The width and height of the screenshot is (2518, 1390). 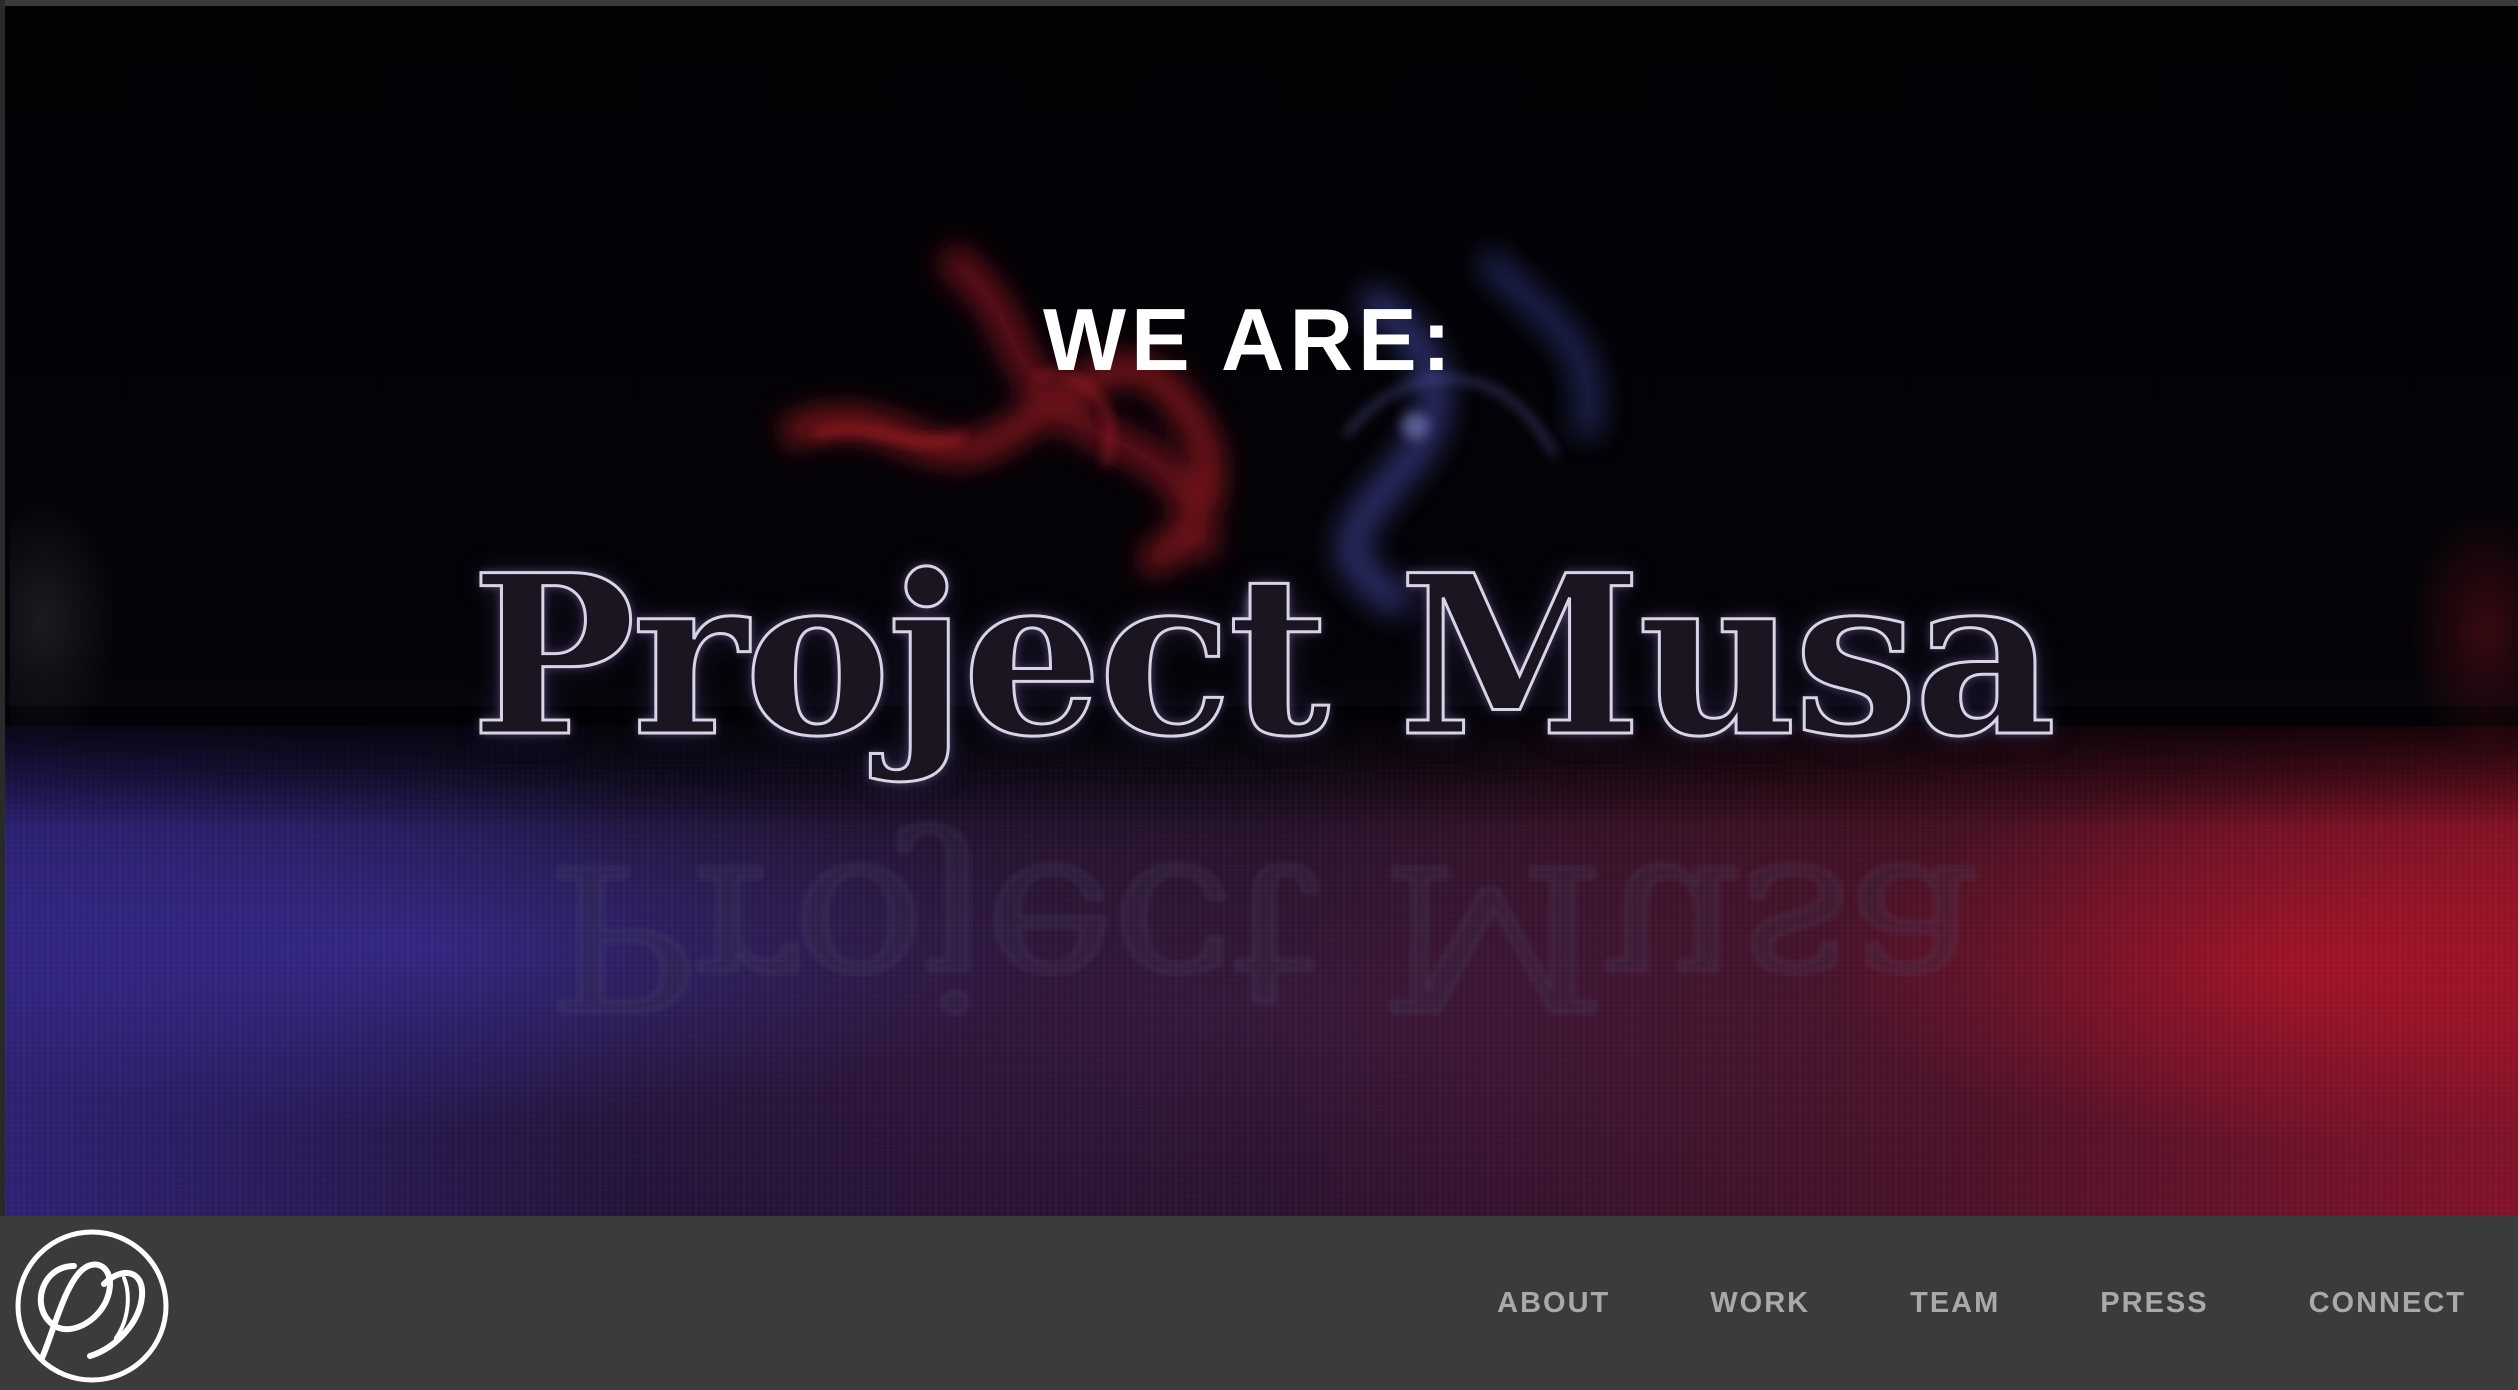 What do you see at coordinates (2, 608) in the screenshot?
I see `window-left-border` at bounding box center [2, 608].